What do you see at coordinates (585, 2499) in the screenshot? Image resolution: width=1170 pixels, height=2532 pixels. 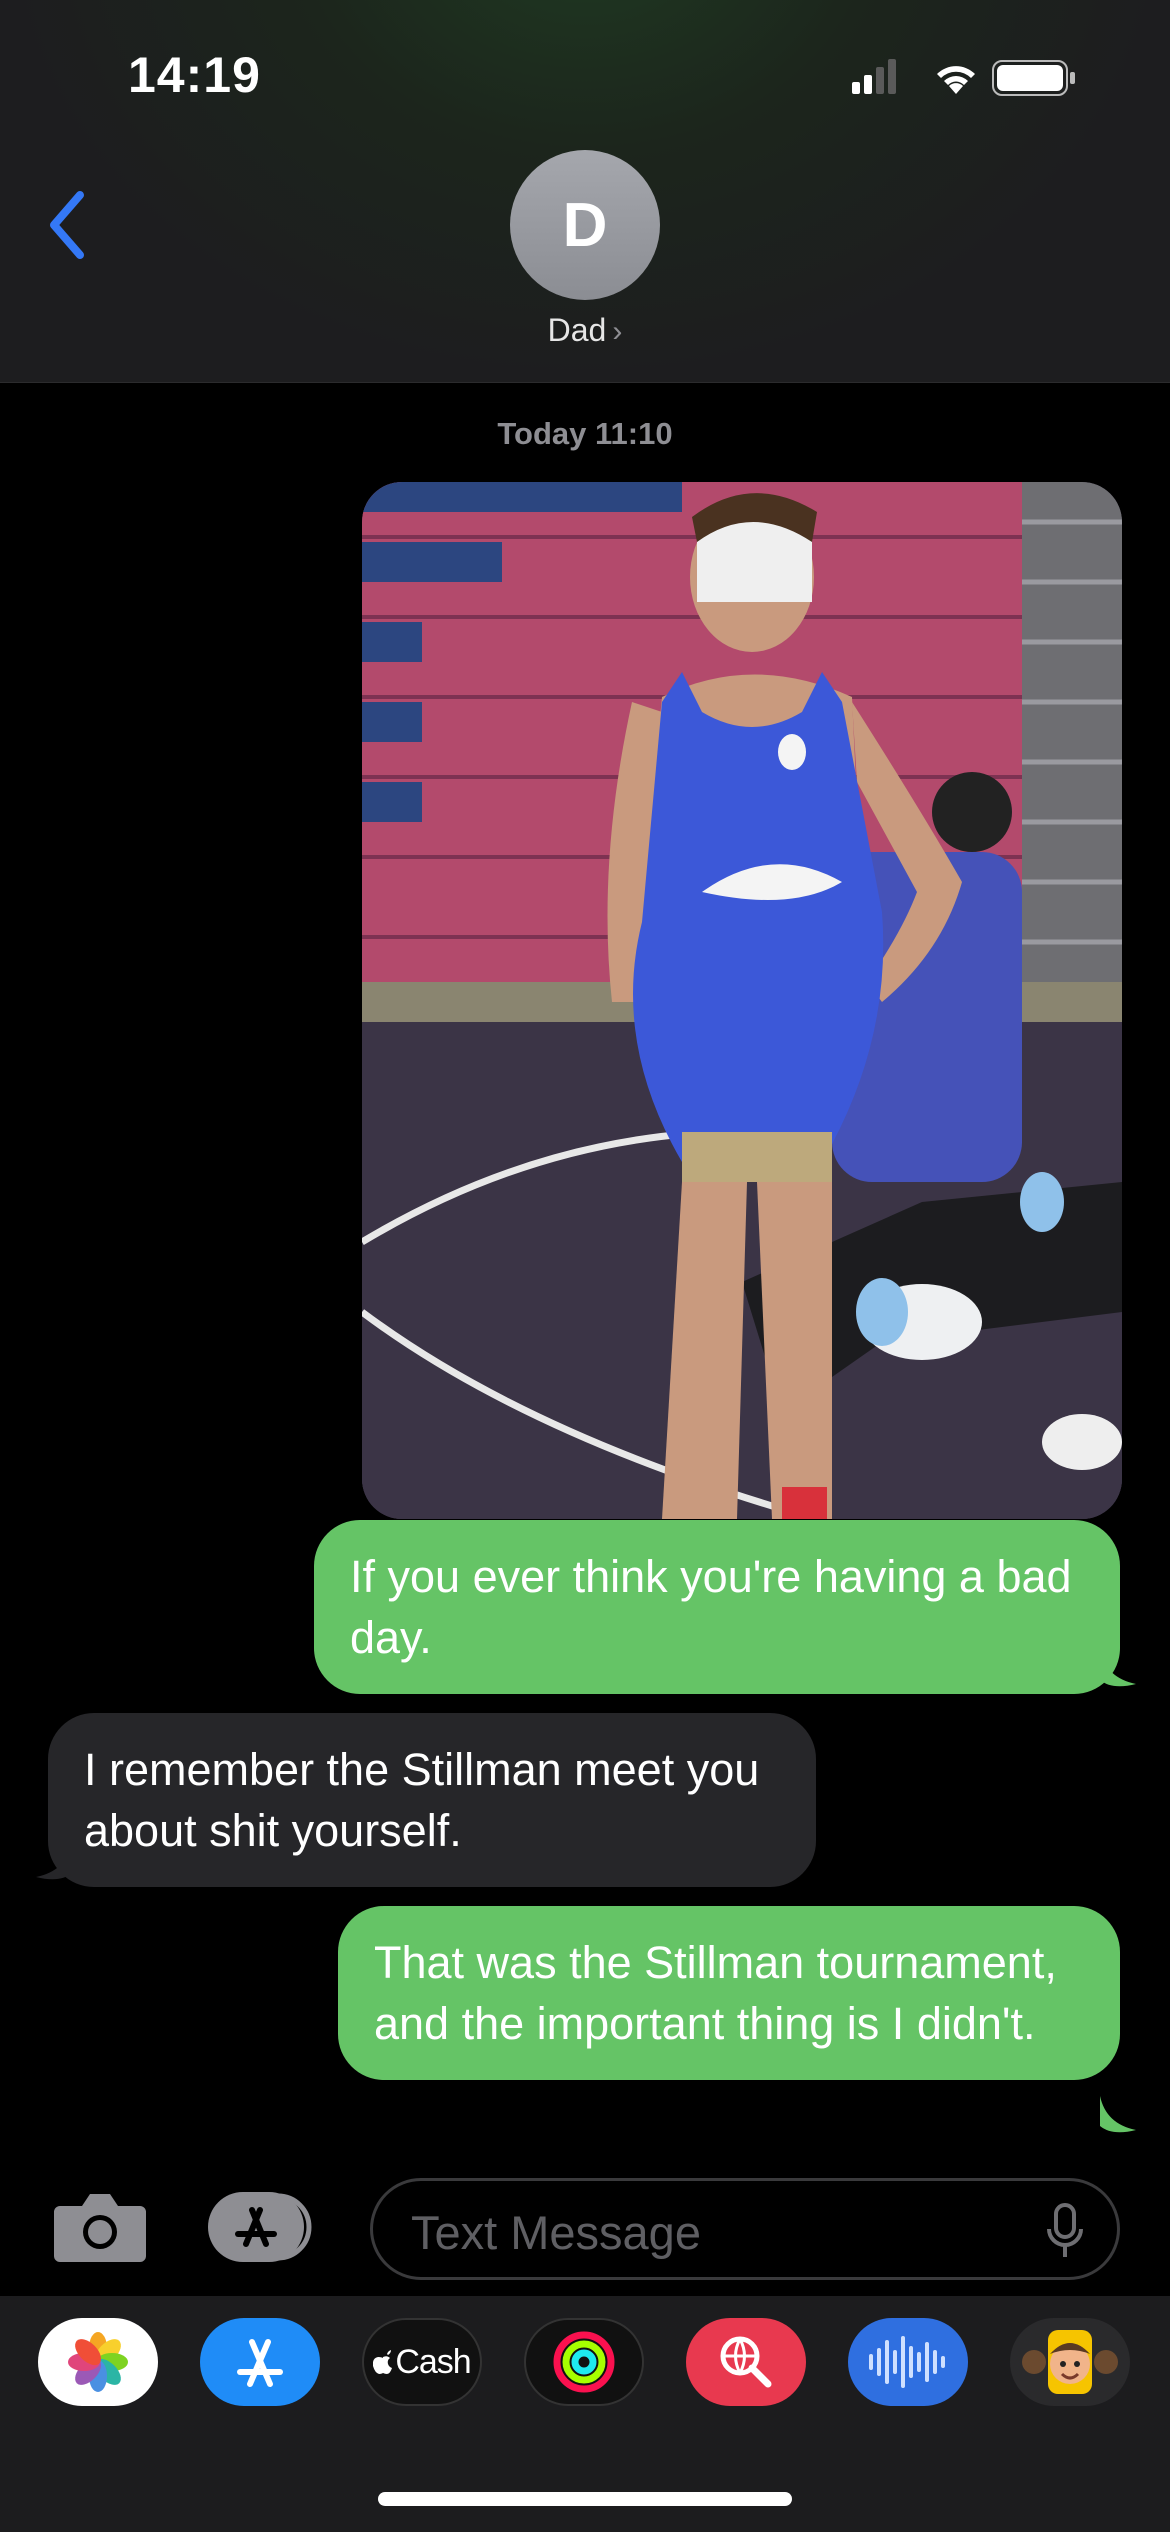 I see `home-indicator` at bounding box center [585, 2499].